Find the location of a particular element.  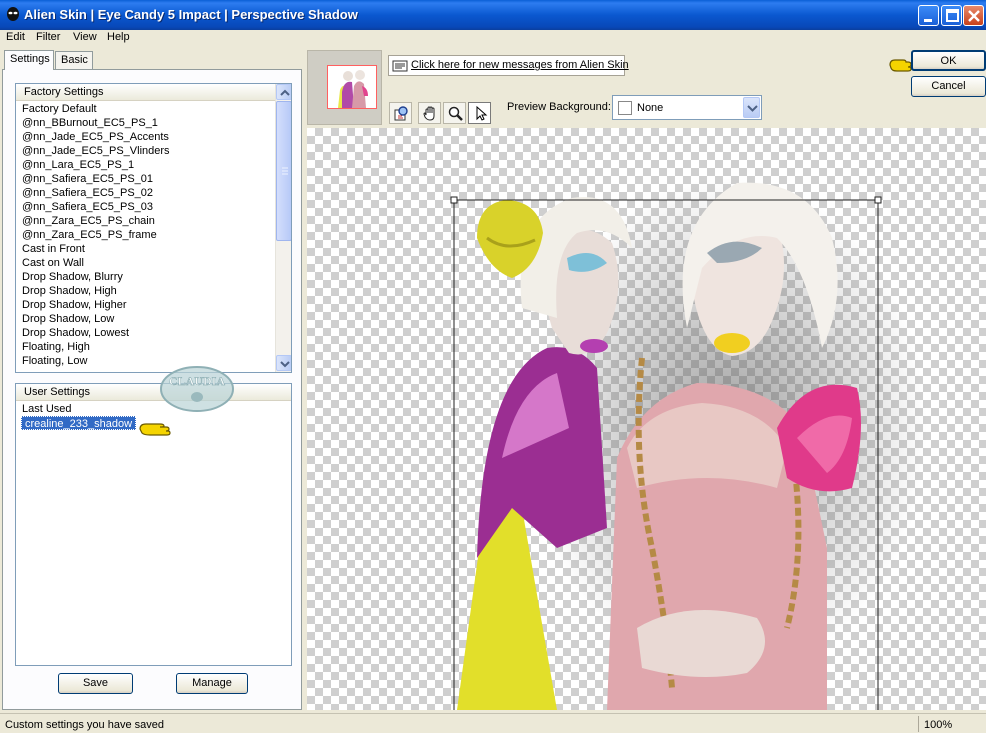

user-settings-header: User Settings is located at coordinates (153, 392).